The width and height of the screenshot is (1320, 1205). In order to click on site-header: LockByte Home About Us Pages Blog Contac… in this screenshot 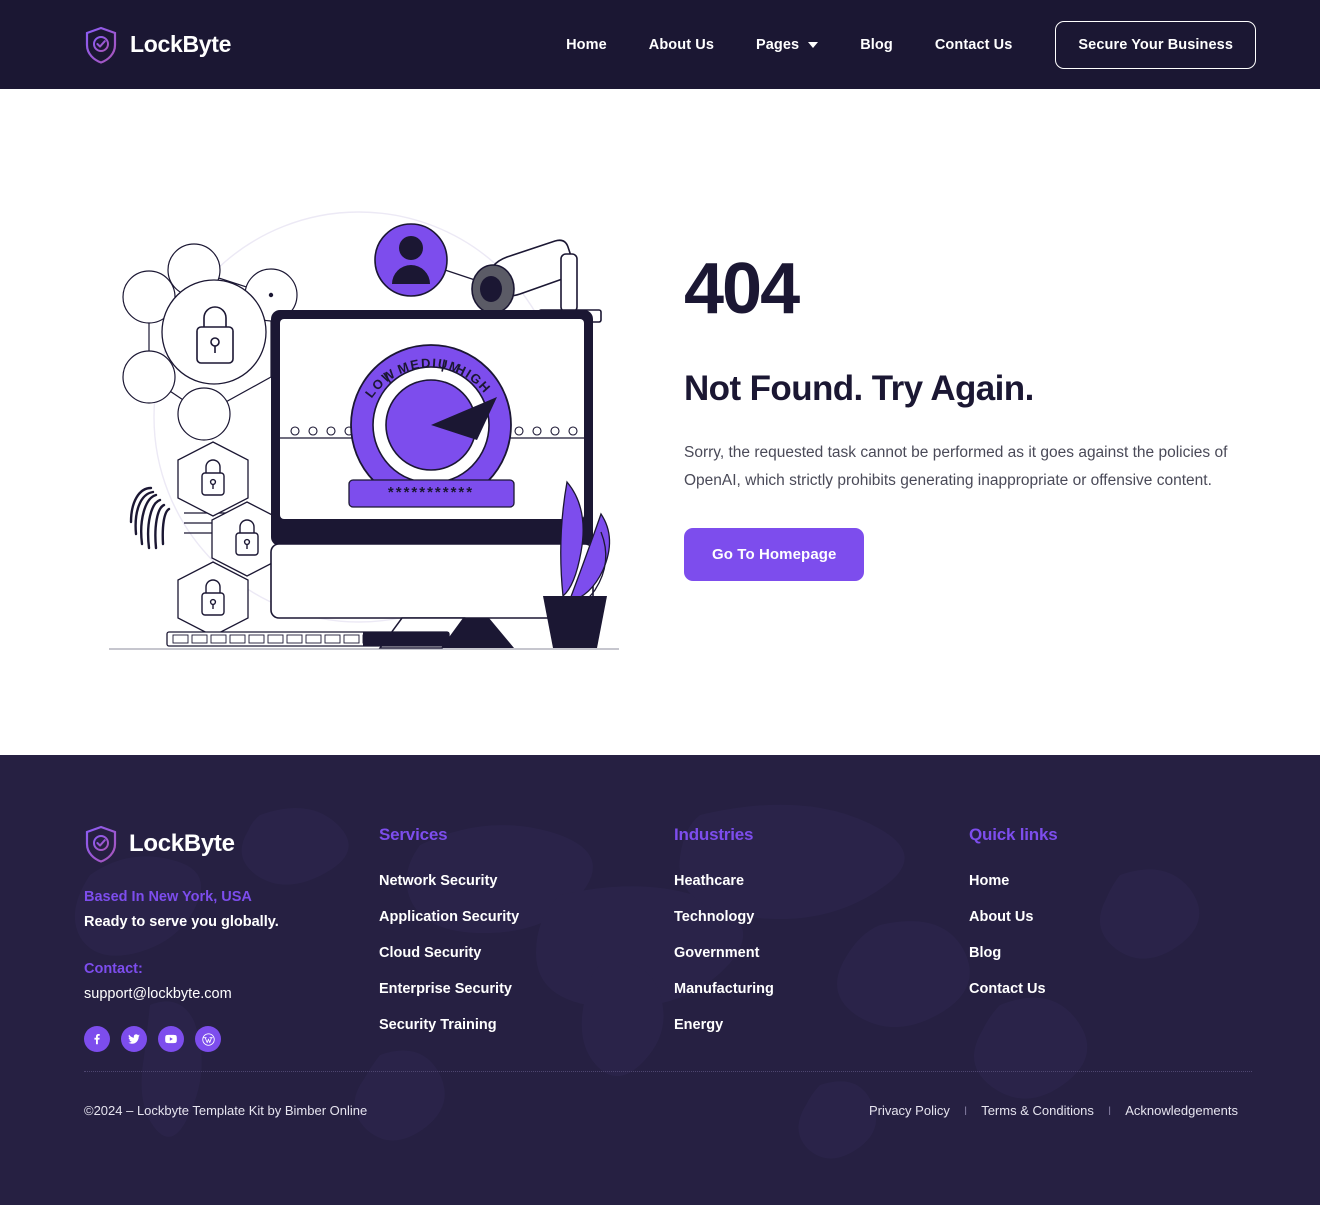, I will do `click(660, 44)`.